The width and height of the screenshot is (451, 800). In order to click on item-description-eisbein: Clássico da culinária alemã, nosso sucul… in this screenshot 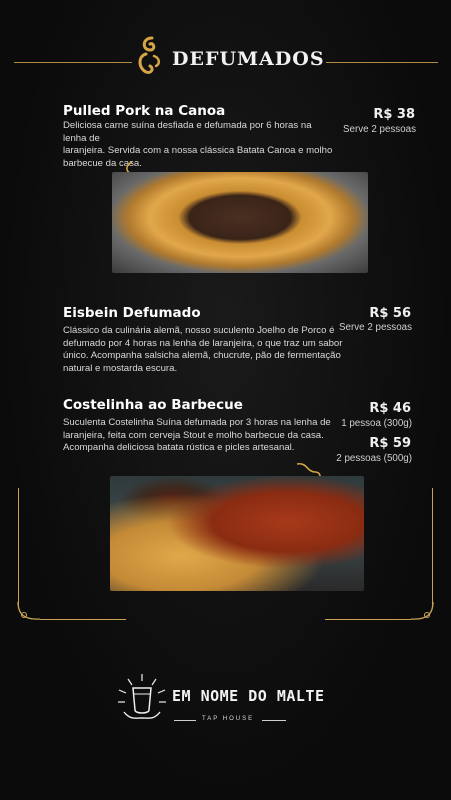, I will do `click(203, 349)`.